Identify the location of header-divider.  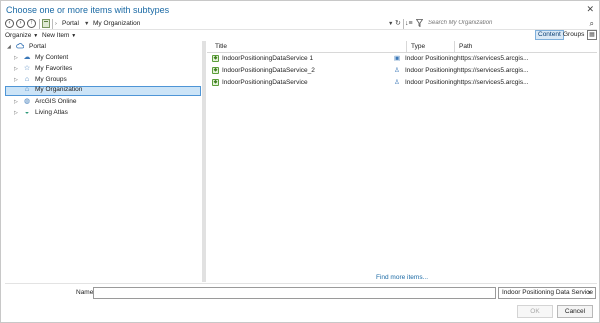
(402, 52).